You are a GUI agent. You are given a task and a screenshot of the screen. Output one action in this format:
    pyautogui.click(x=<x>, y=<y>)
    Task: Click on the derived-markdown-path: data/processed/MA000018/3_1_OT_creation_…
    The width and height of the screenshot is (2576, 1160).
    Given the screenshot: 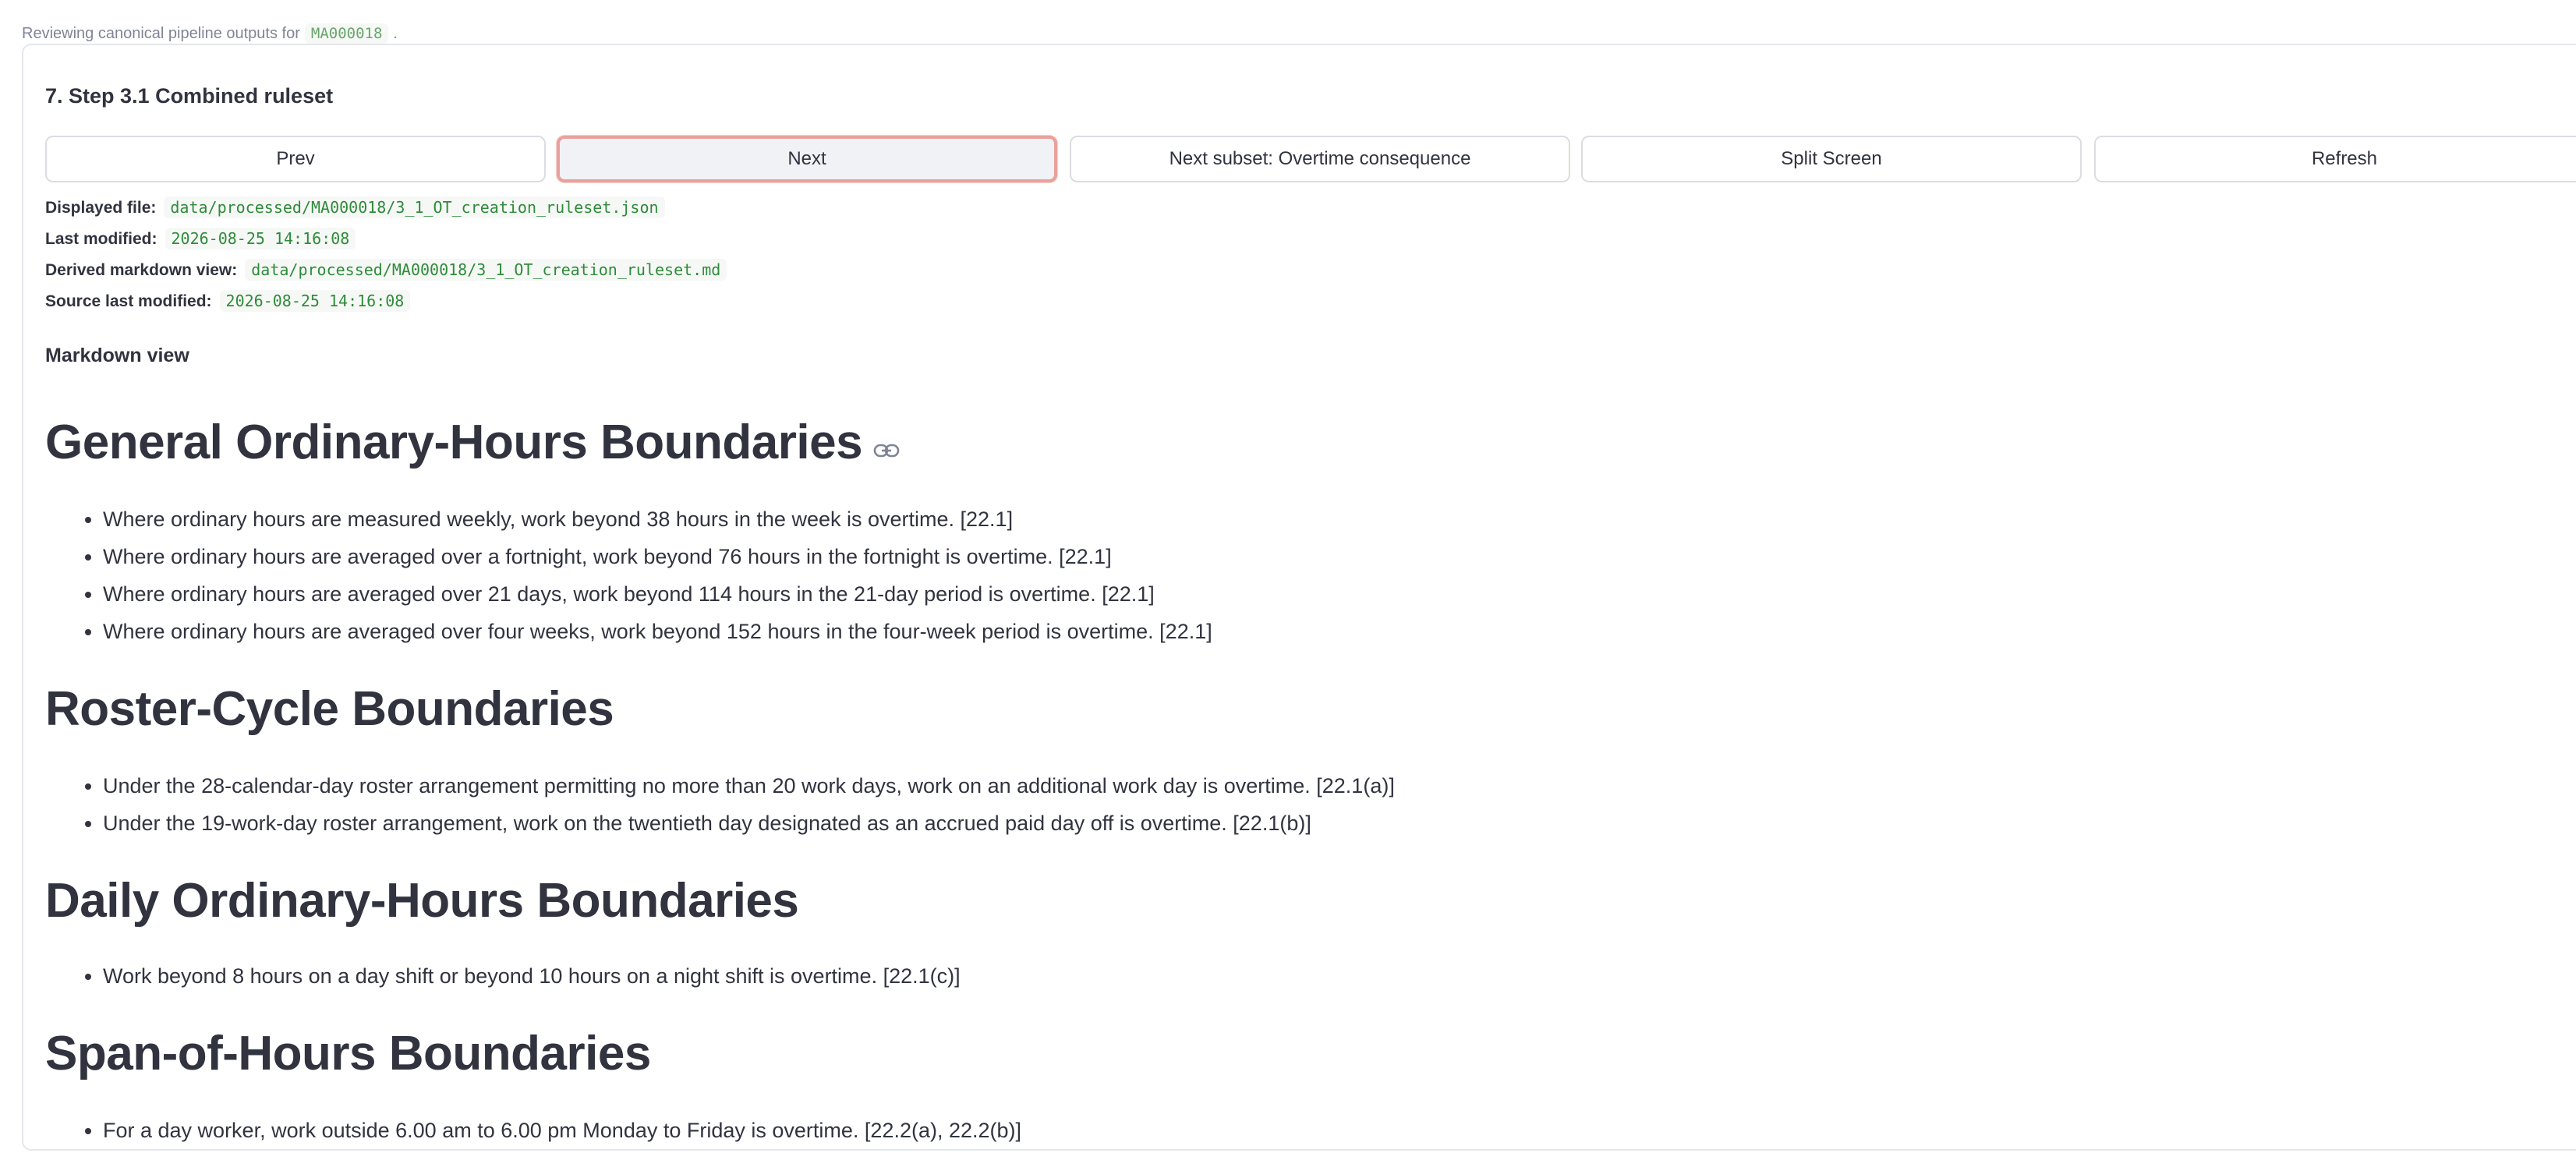 What is the action you would take?
    pyautogui.click(x=486, y=270)
    